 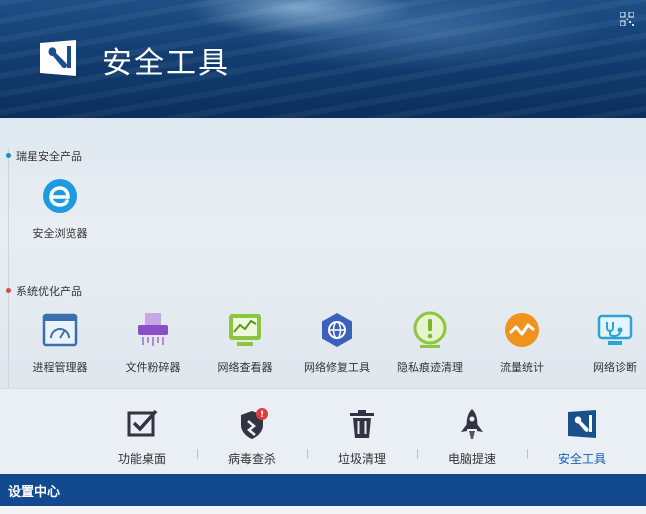 I want to click on tool-label: 隐私痕迹清理, so click(x=430, y=367).